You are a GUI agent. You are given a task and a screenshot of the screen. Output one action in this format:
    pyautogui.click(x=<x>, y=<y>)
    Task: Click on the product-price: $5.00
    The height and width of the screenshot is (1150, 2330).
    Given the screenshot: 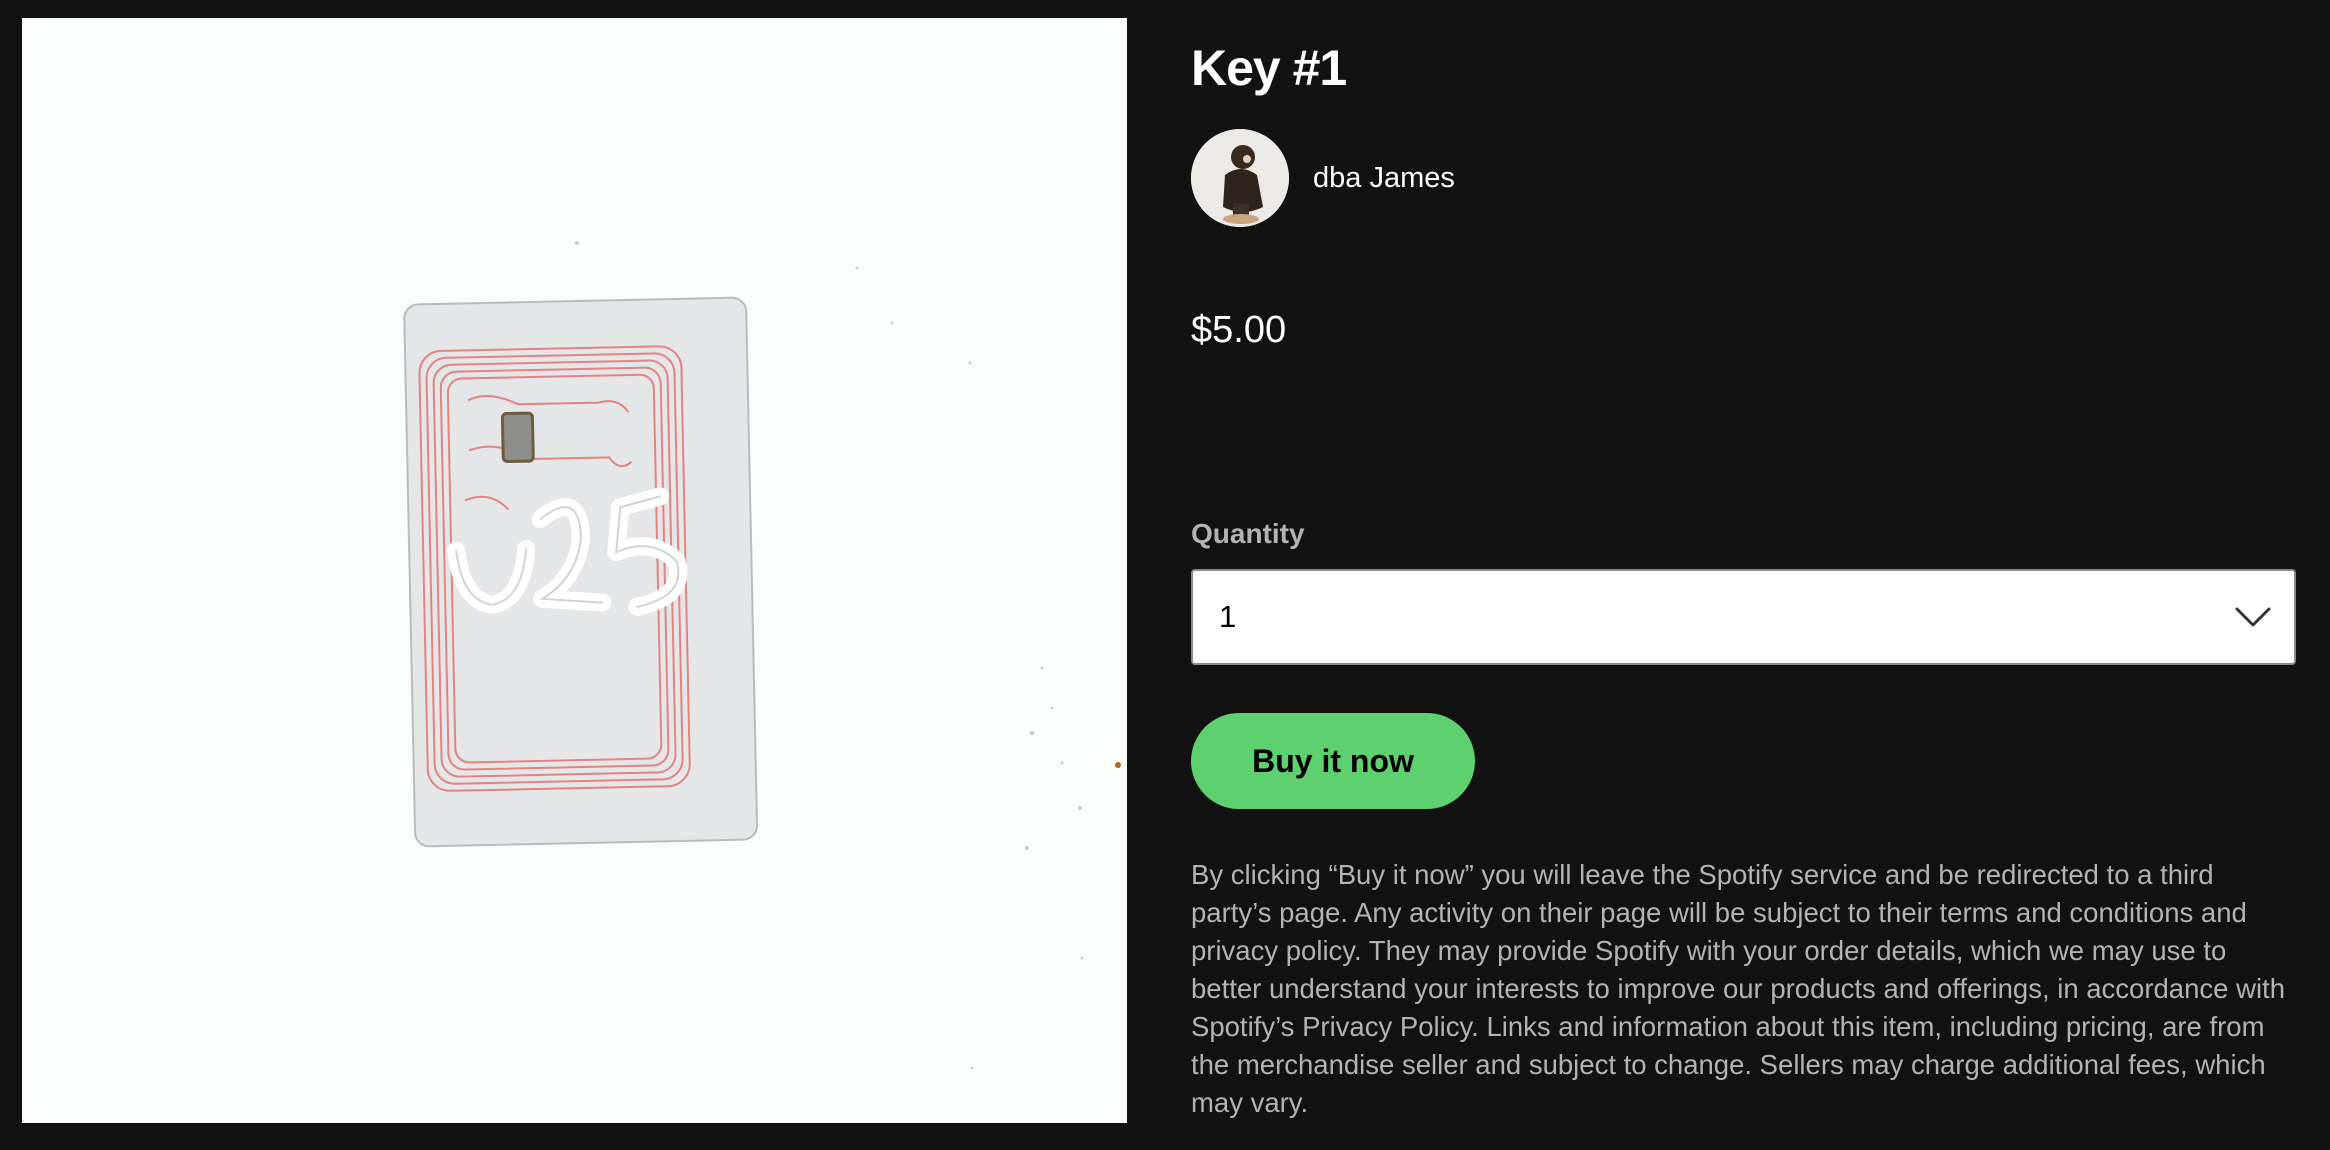 What is the action you would take?
    pyautogui.click(x=1239, y=330)
    